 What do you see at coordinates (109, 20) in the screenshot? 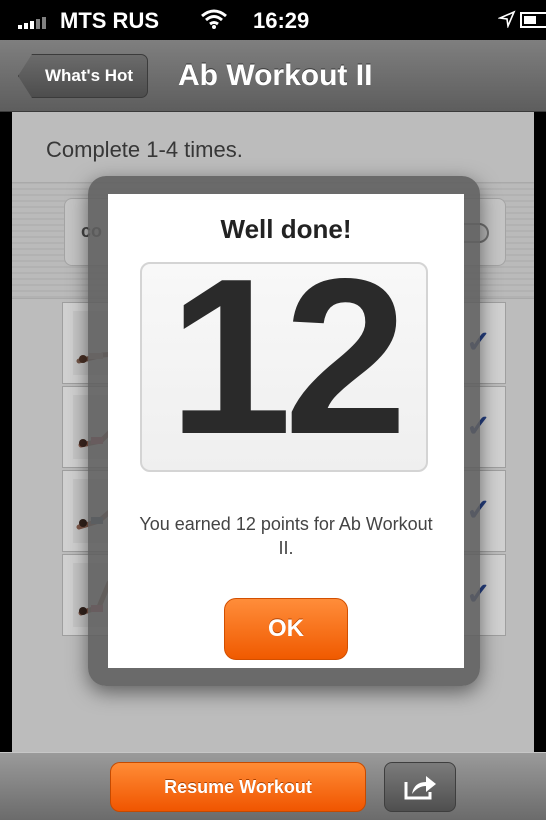
I see `carrier-name: MTS RUS` at bounding box center [109, 20].